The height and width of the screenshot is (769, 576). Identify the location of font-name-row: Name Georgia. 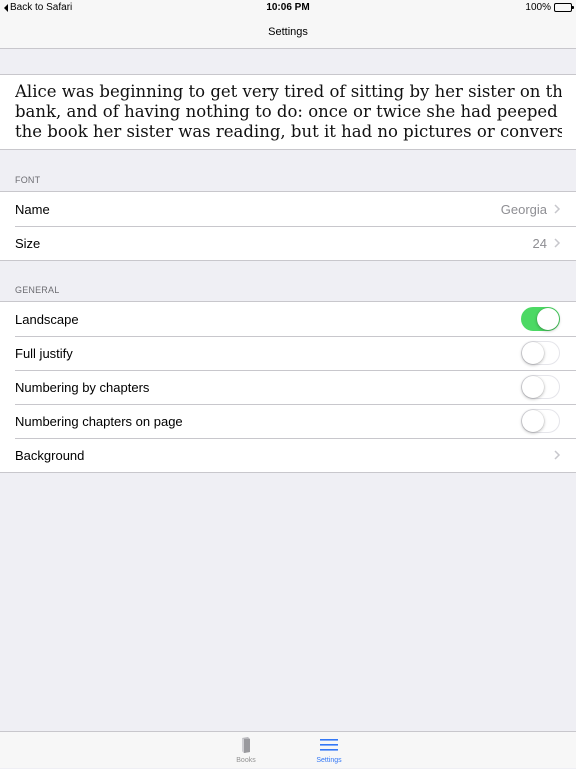
(288, 209).